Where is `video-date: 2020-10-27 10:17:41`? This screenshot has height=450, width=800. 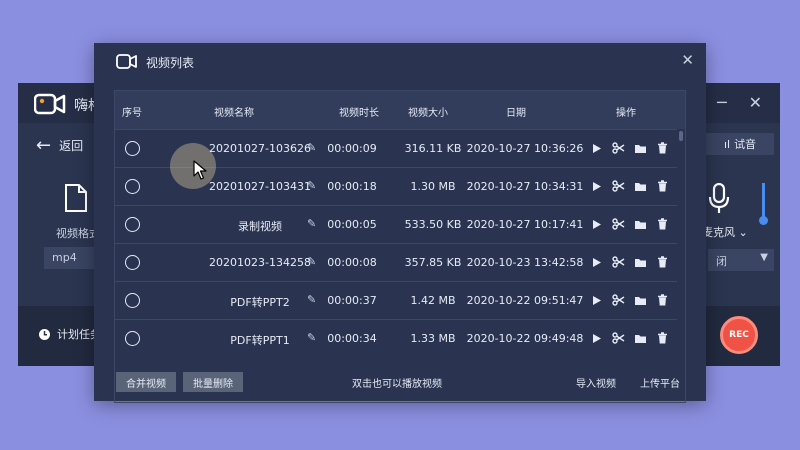 video-date: 2020-10-27 10:17:41 is located at coordinates (525, 224).